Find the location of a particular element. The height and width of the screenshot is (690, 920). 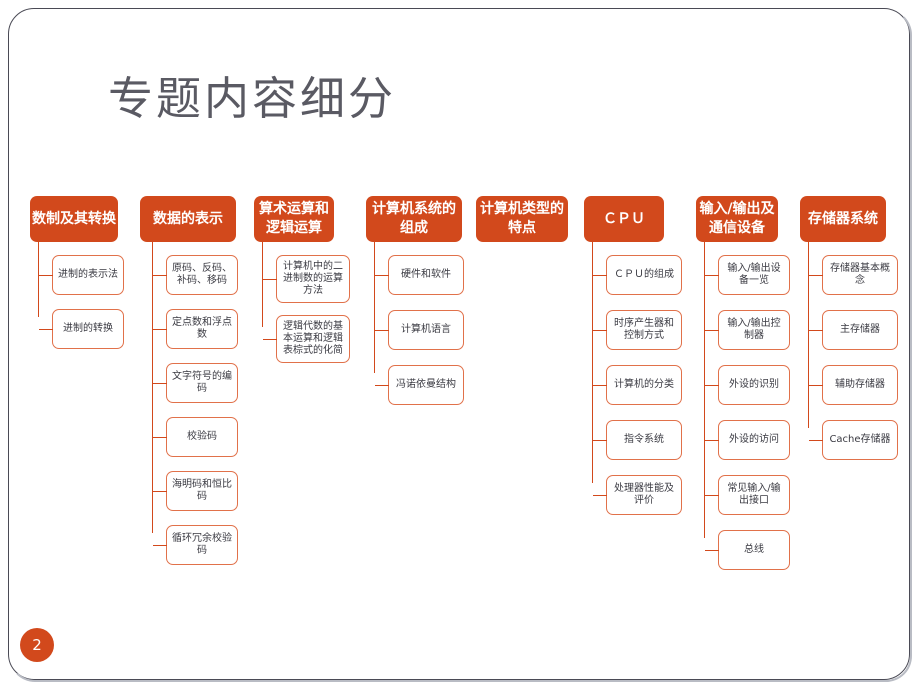

diagram-child-node: 输入/输出设备一览 is located at coordinates (747, 275).